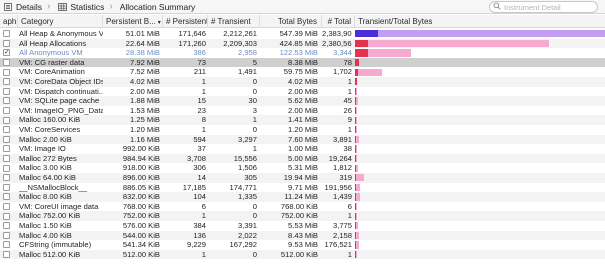 The width and height of the screenshot is (605, 268). I want to click on total-bytes-cell: 5.31 MiB, so click(303, 168).